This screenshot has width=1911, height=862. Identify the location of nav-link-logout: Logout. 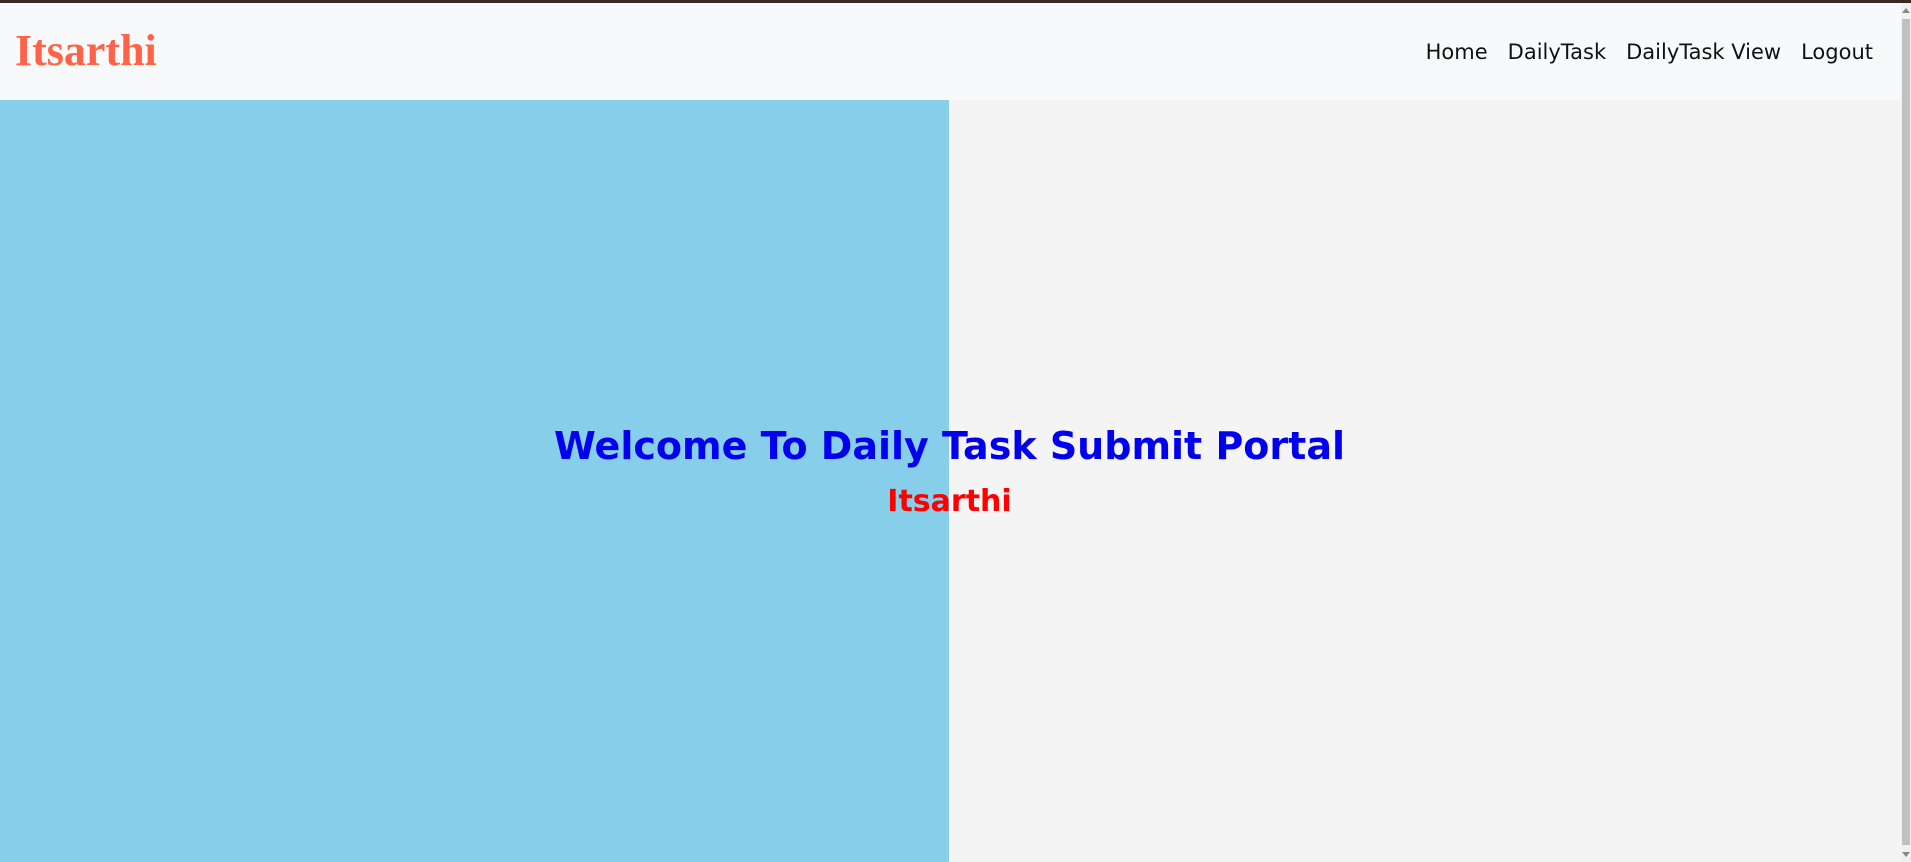
(1837, 52).